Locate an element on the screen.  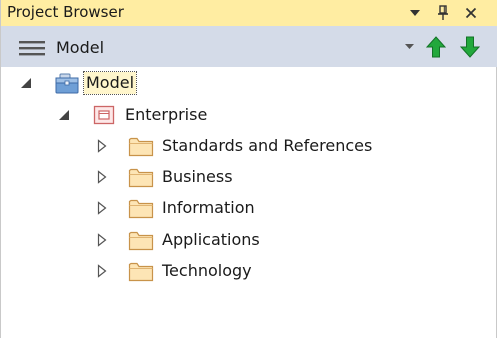
tree-node-technology: Technology is located at coordinates (174, 271).